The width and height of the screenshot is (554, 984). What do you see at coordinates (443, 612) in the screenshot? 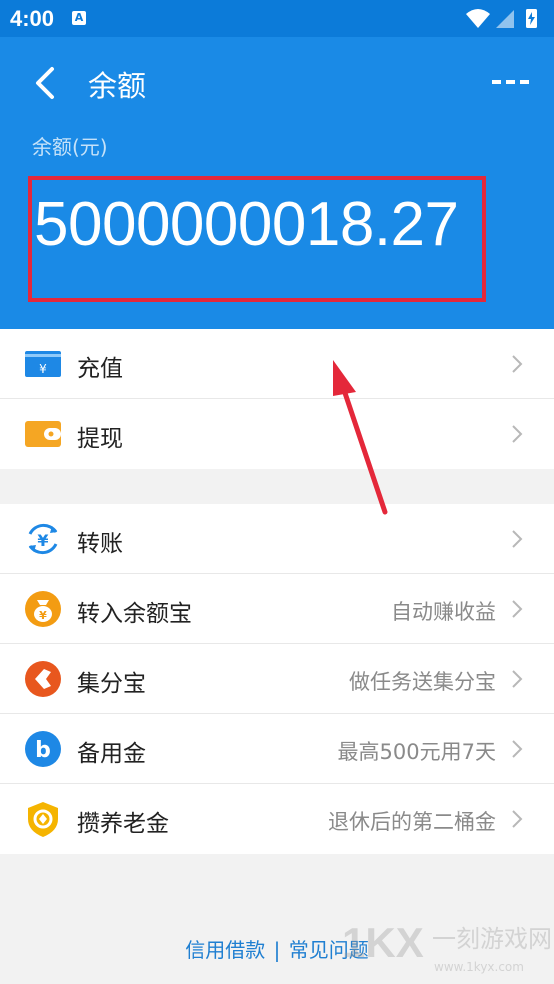
I see `list-item-subtitle: 自动赚收益` at bounding box center [443, 612].